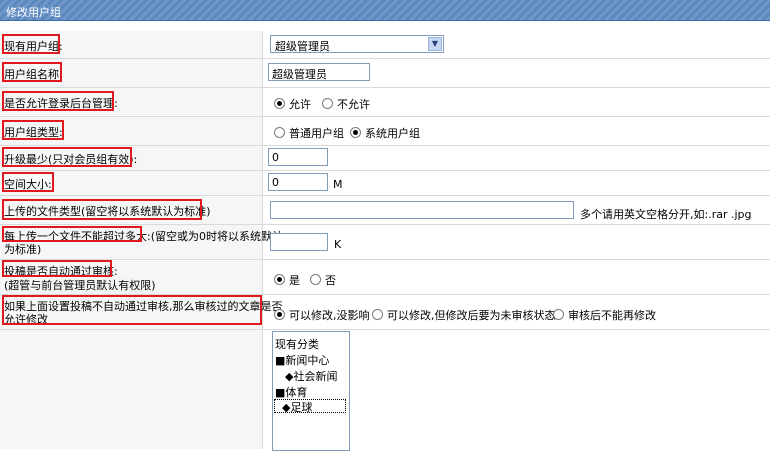 Image resolution: width=770 pixels, height=451 pixels. Describe the element at coordinates (385, 158) in the screenshot. I see `row-upgrade-min: 升级最少(只对会员组有效): 0` at that location.